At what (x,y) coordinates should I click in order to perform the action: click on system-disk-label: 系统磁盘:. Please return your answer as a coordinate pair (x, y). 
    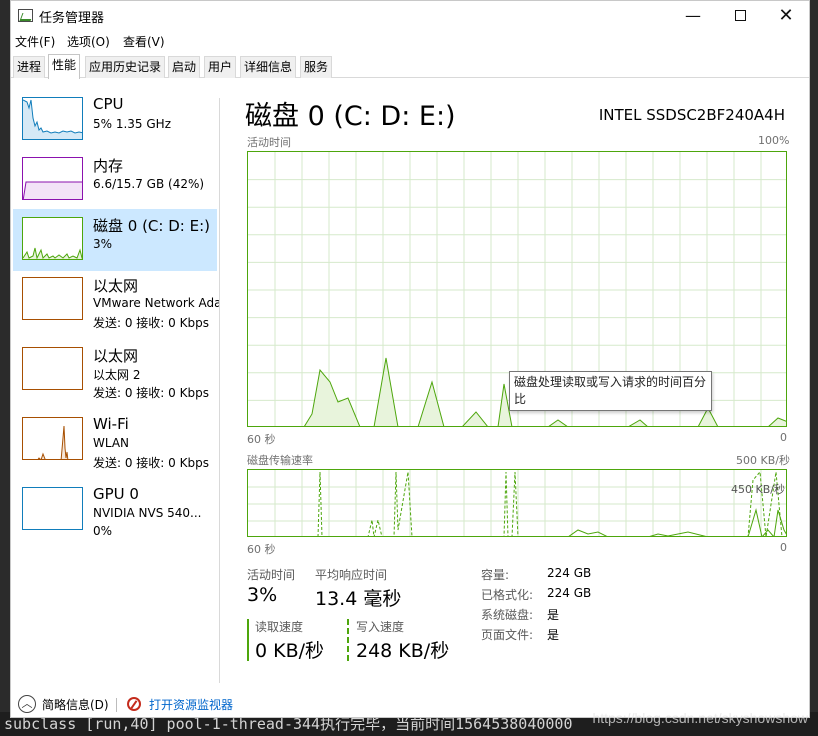
    Looking at the image, I should click on (507, 615).